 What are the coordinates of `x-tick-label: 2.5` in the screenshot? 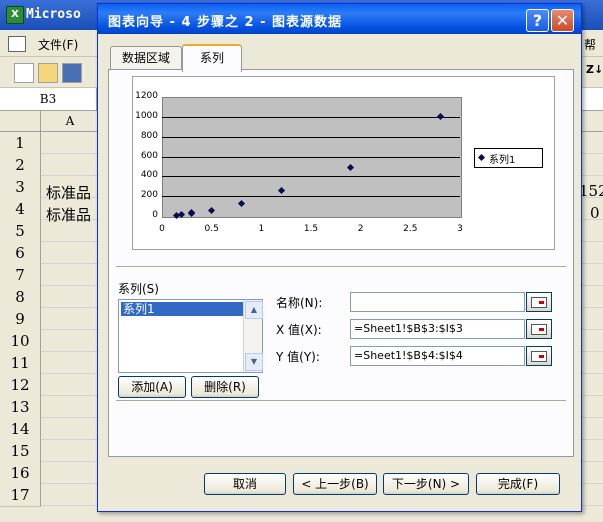 It's located at (410, 229).